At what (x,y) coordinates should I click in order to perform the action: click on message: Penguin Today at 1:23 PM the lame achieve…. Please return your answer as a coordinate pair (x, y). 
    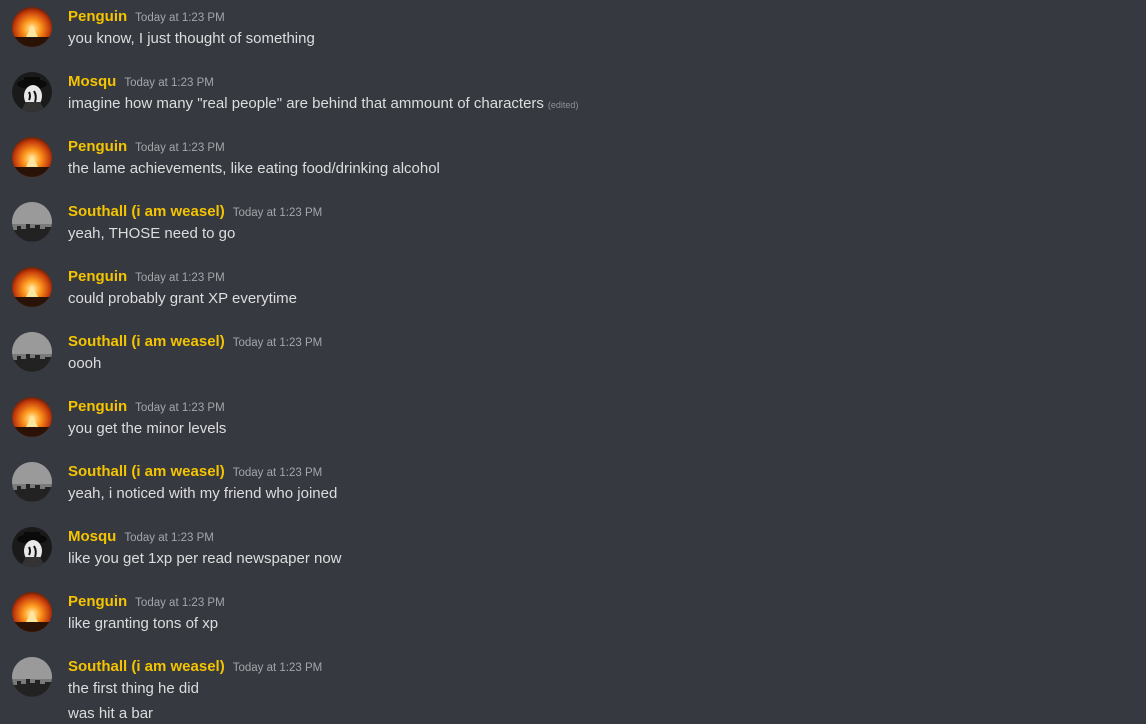
    Looking at the image, I should click on (573, 165).